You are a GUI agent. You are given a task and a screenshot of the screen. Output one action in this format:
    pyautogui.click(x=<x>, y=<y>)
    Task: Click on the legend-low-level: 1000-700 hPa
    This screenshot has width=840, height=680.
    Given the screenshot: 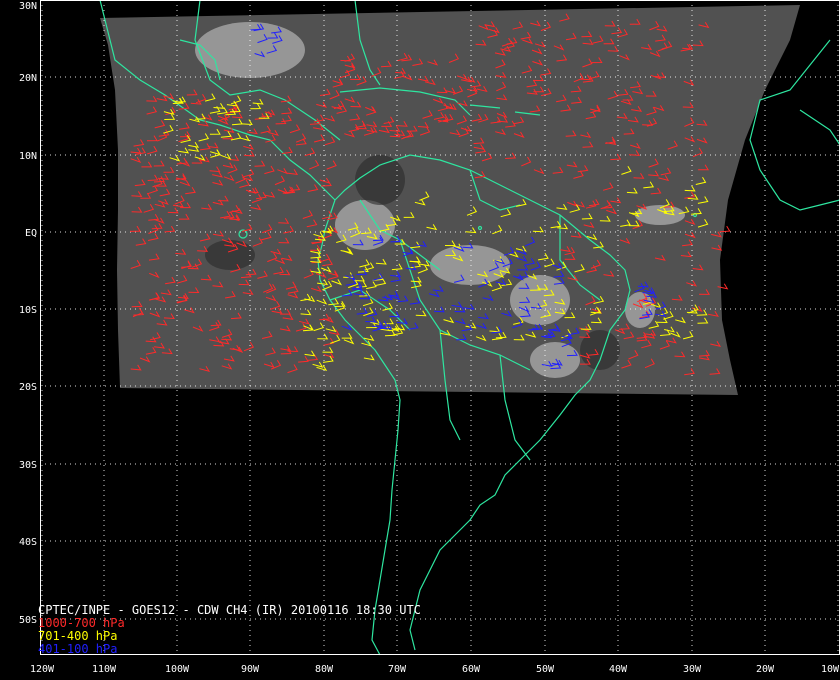 What is the action you would take?
    pyautogui.click(x=81, y=623)
    